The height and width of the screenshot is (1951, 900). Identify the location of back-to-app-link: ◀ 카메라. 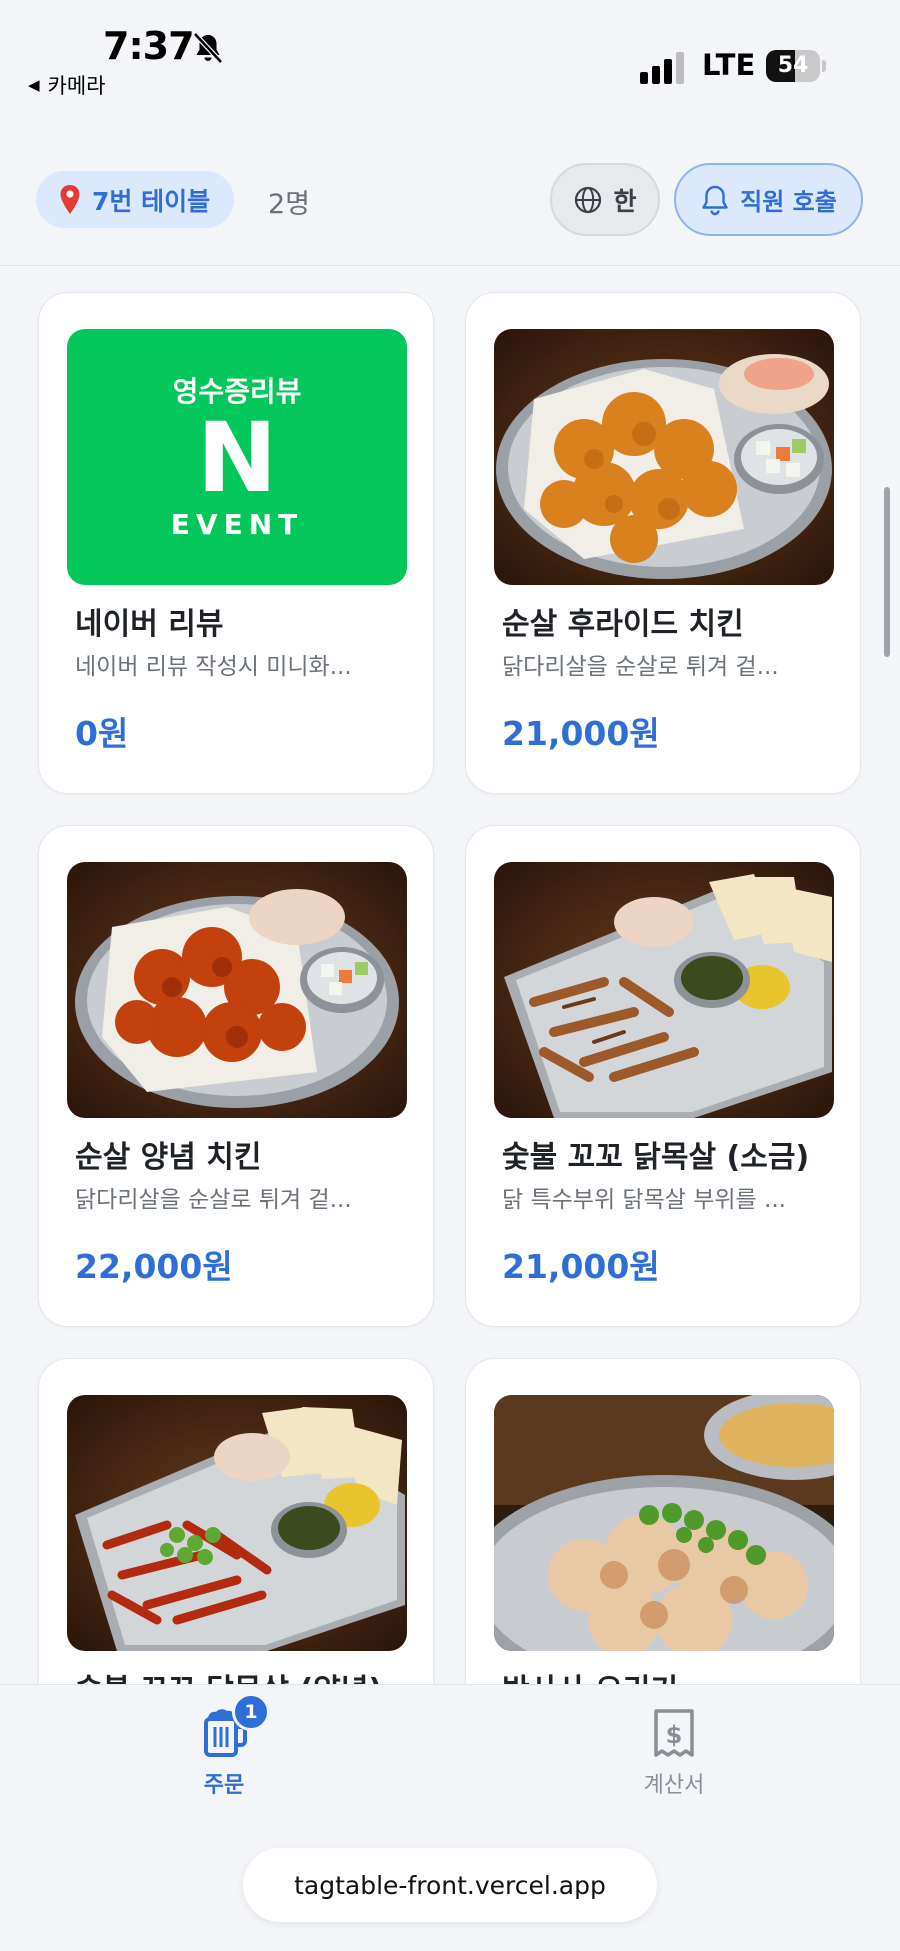
(67, 85).